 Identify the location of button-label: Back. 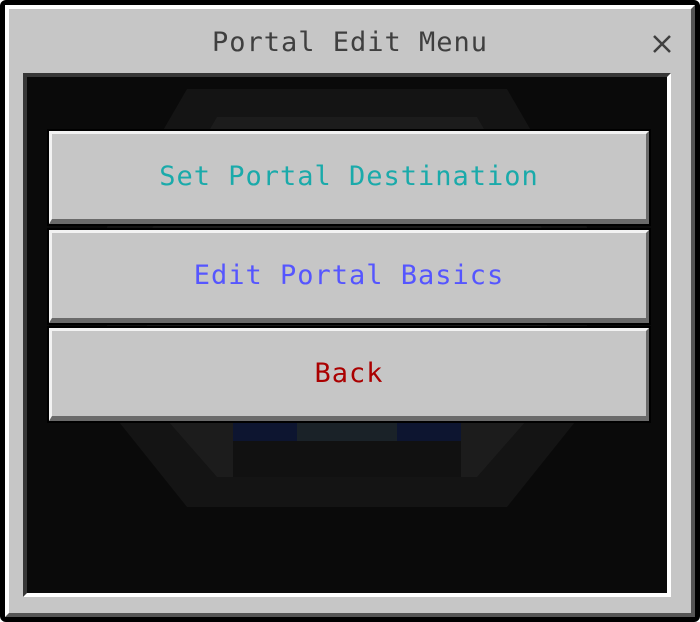
(349, 373).